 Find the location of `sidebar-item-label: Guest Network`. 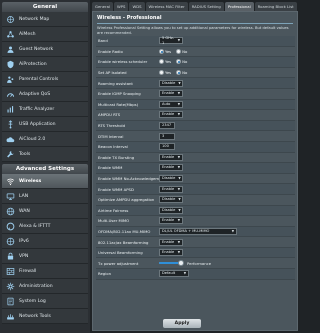

sidebar-item-label: Guest Network is located at coordinates (36, 49).